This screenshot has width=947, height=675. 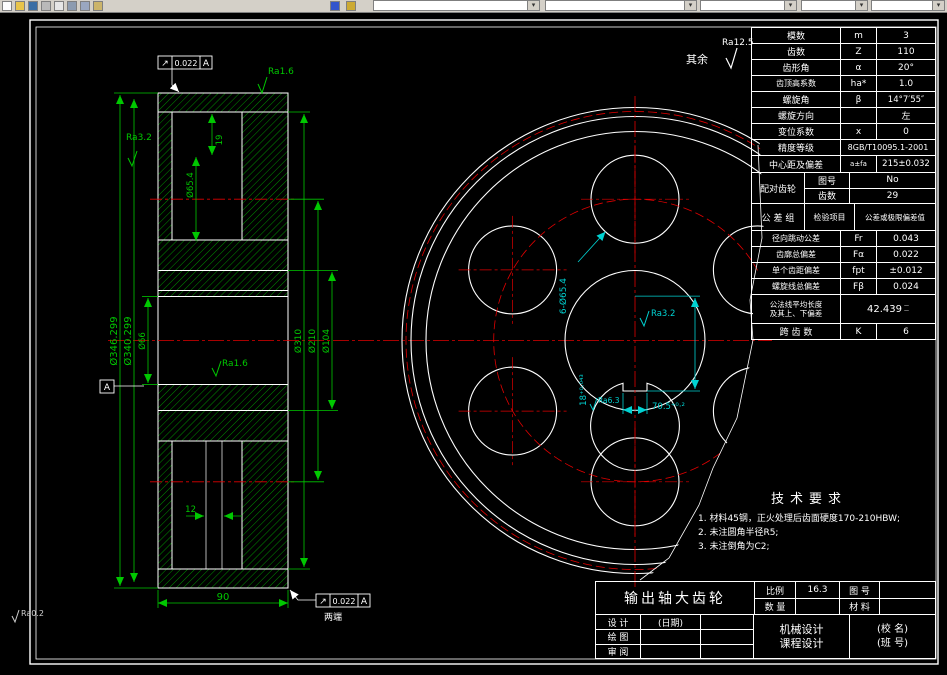 What do you see at coordinates (629, 322) in the screenshot?
I see `front-dimensions: 6-Ø65.4 Ra3.2 Ra6.3 18⁺⁰·⁰⁴³ 70.5⁺⁰·²` at bounding box center [629, 322].